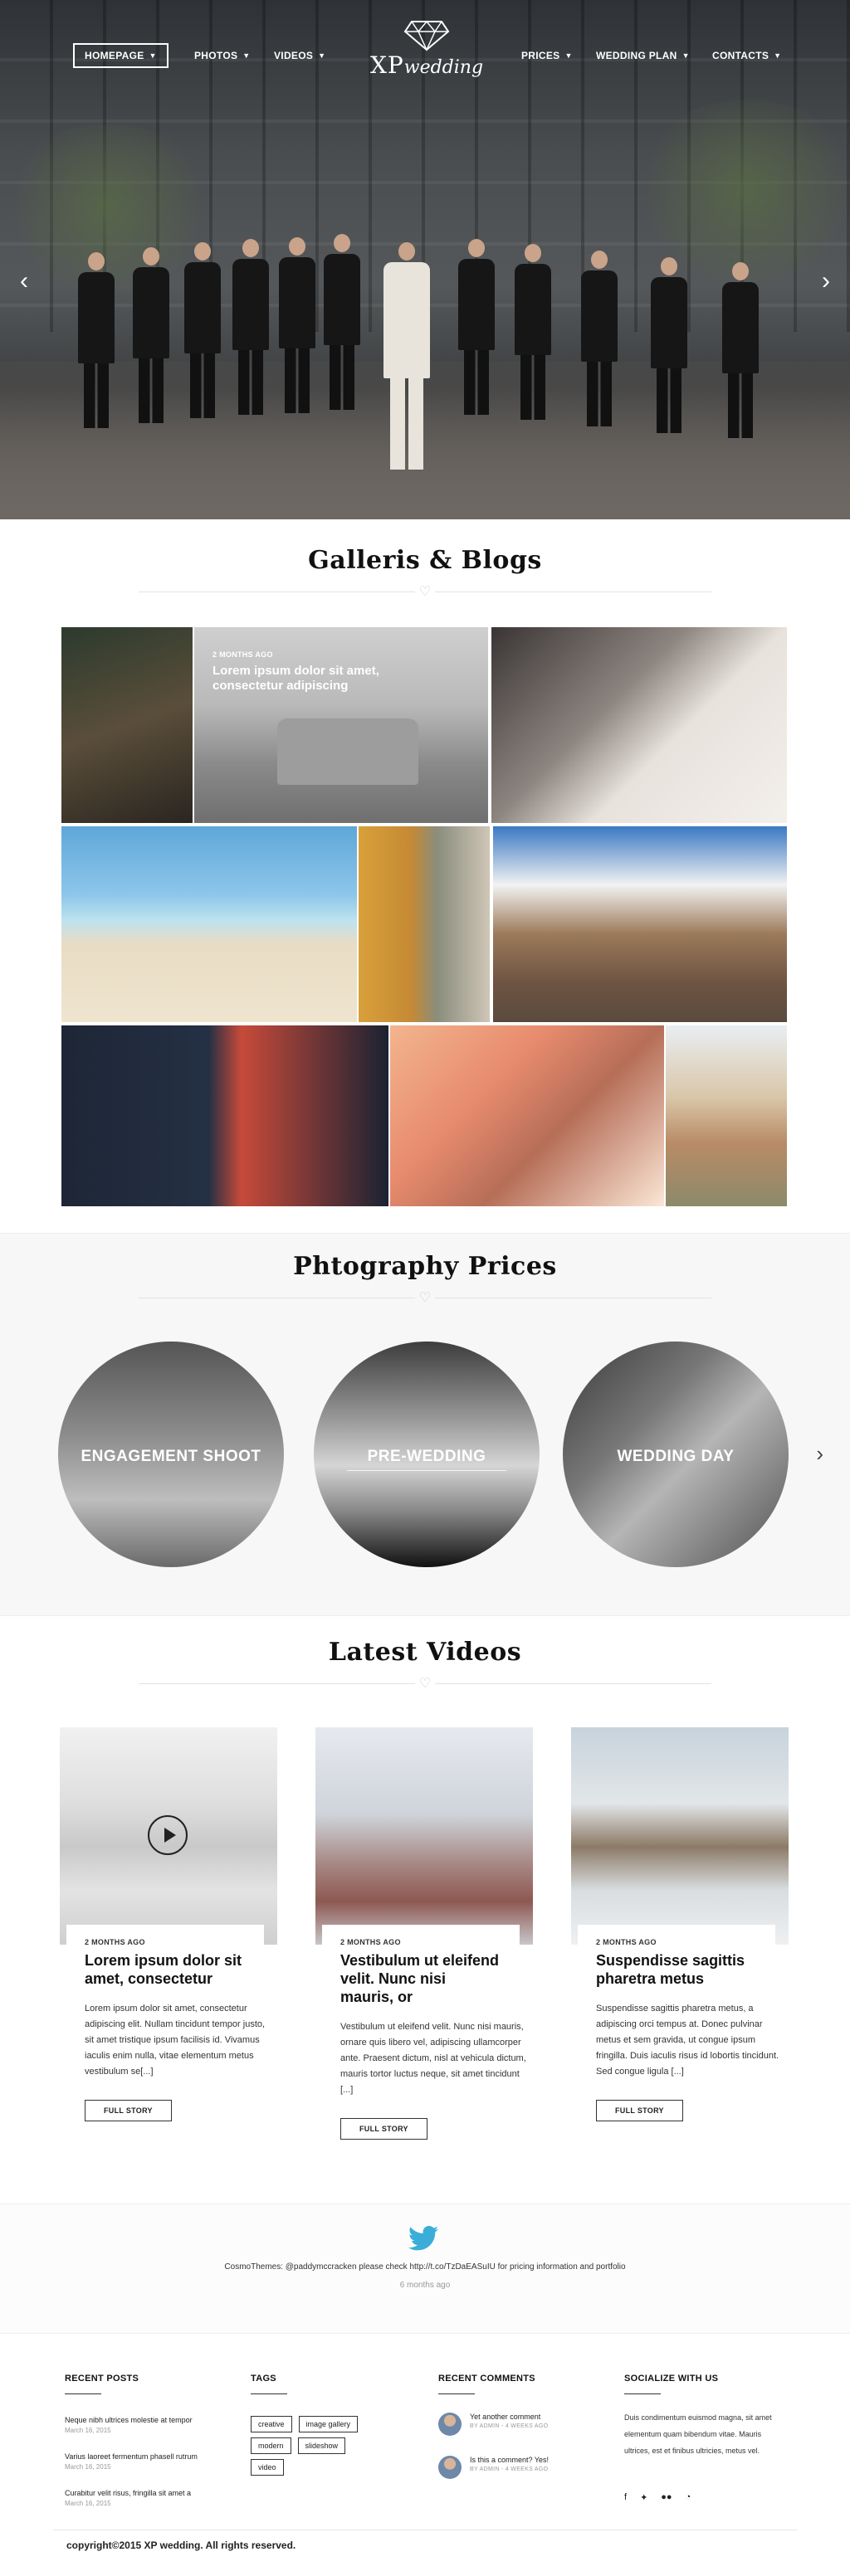  Describe the element at coordinates (406, 356) in the screenshot. I see `hero-groom` at that location.